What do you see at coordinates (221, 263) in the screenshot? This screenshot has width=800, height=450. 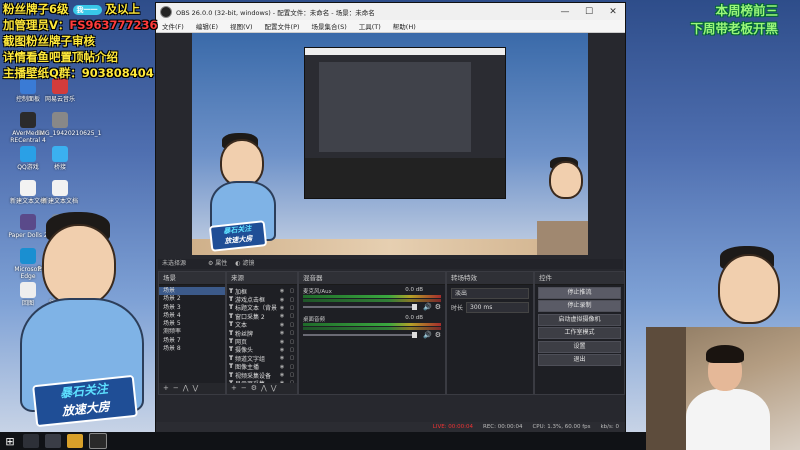 I see `properties-button: 属性` at bounding box center [221, 263].